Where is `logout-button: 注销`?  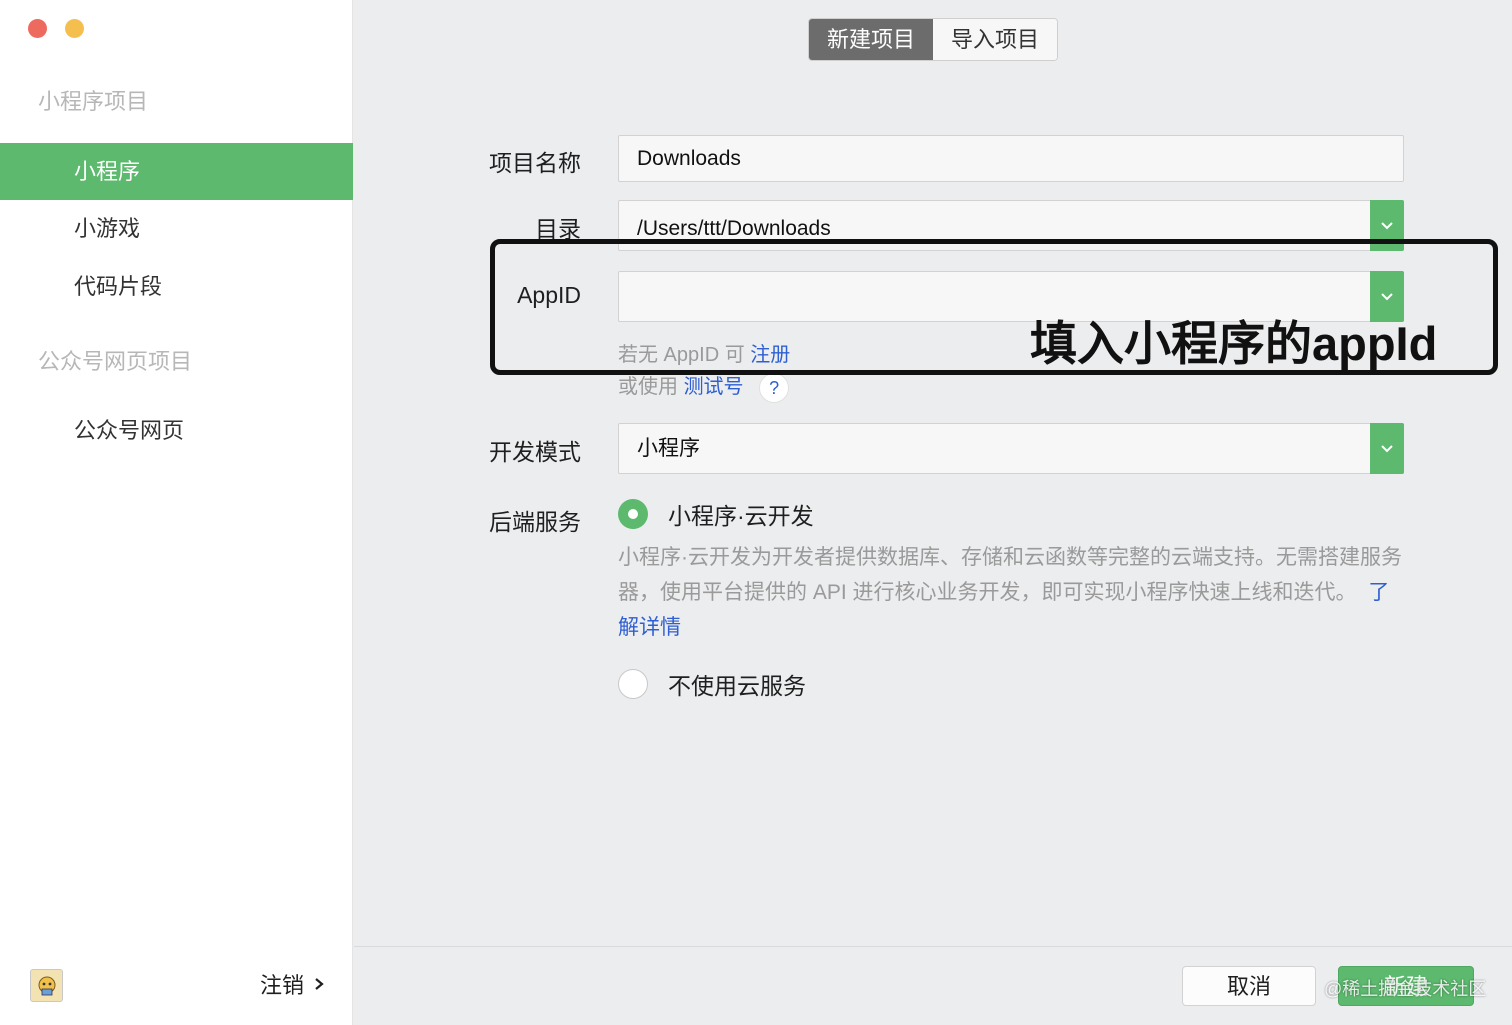
logout-button: 注销 is located at coordinates (292, 984).